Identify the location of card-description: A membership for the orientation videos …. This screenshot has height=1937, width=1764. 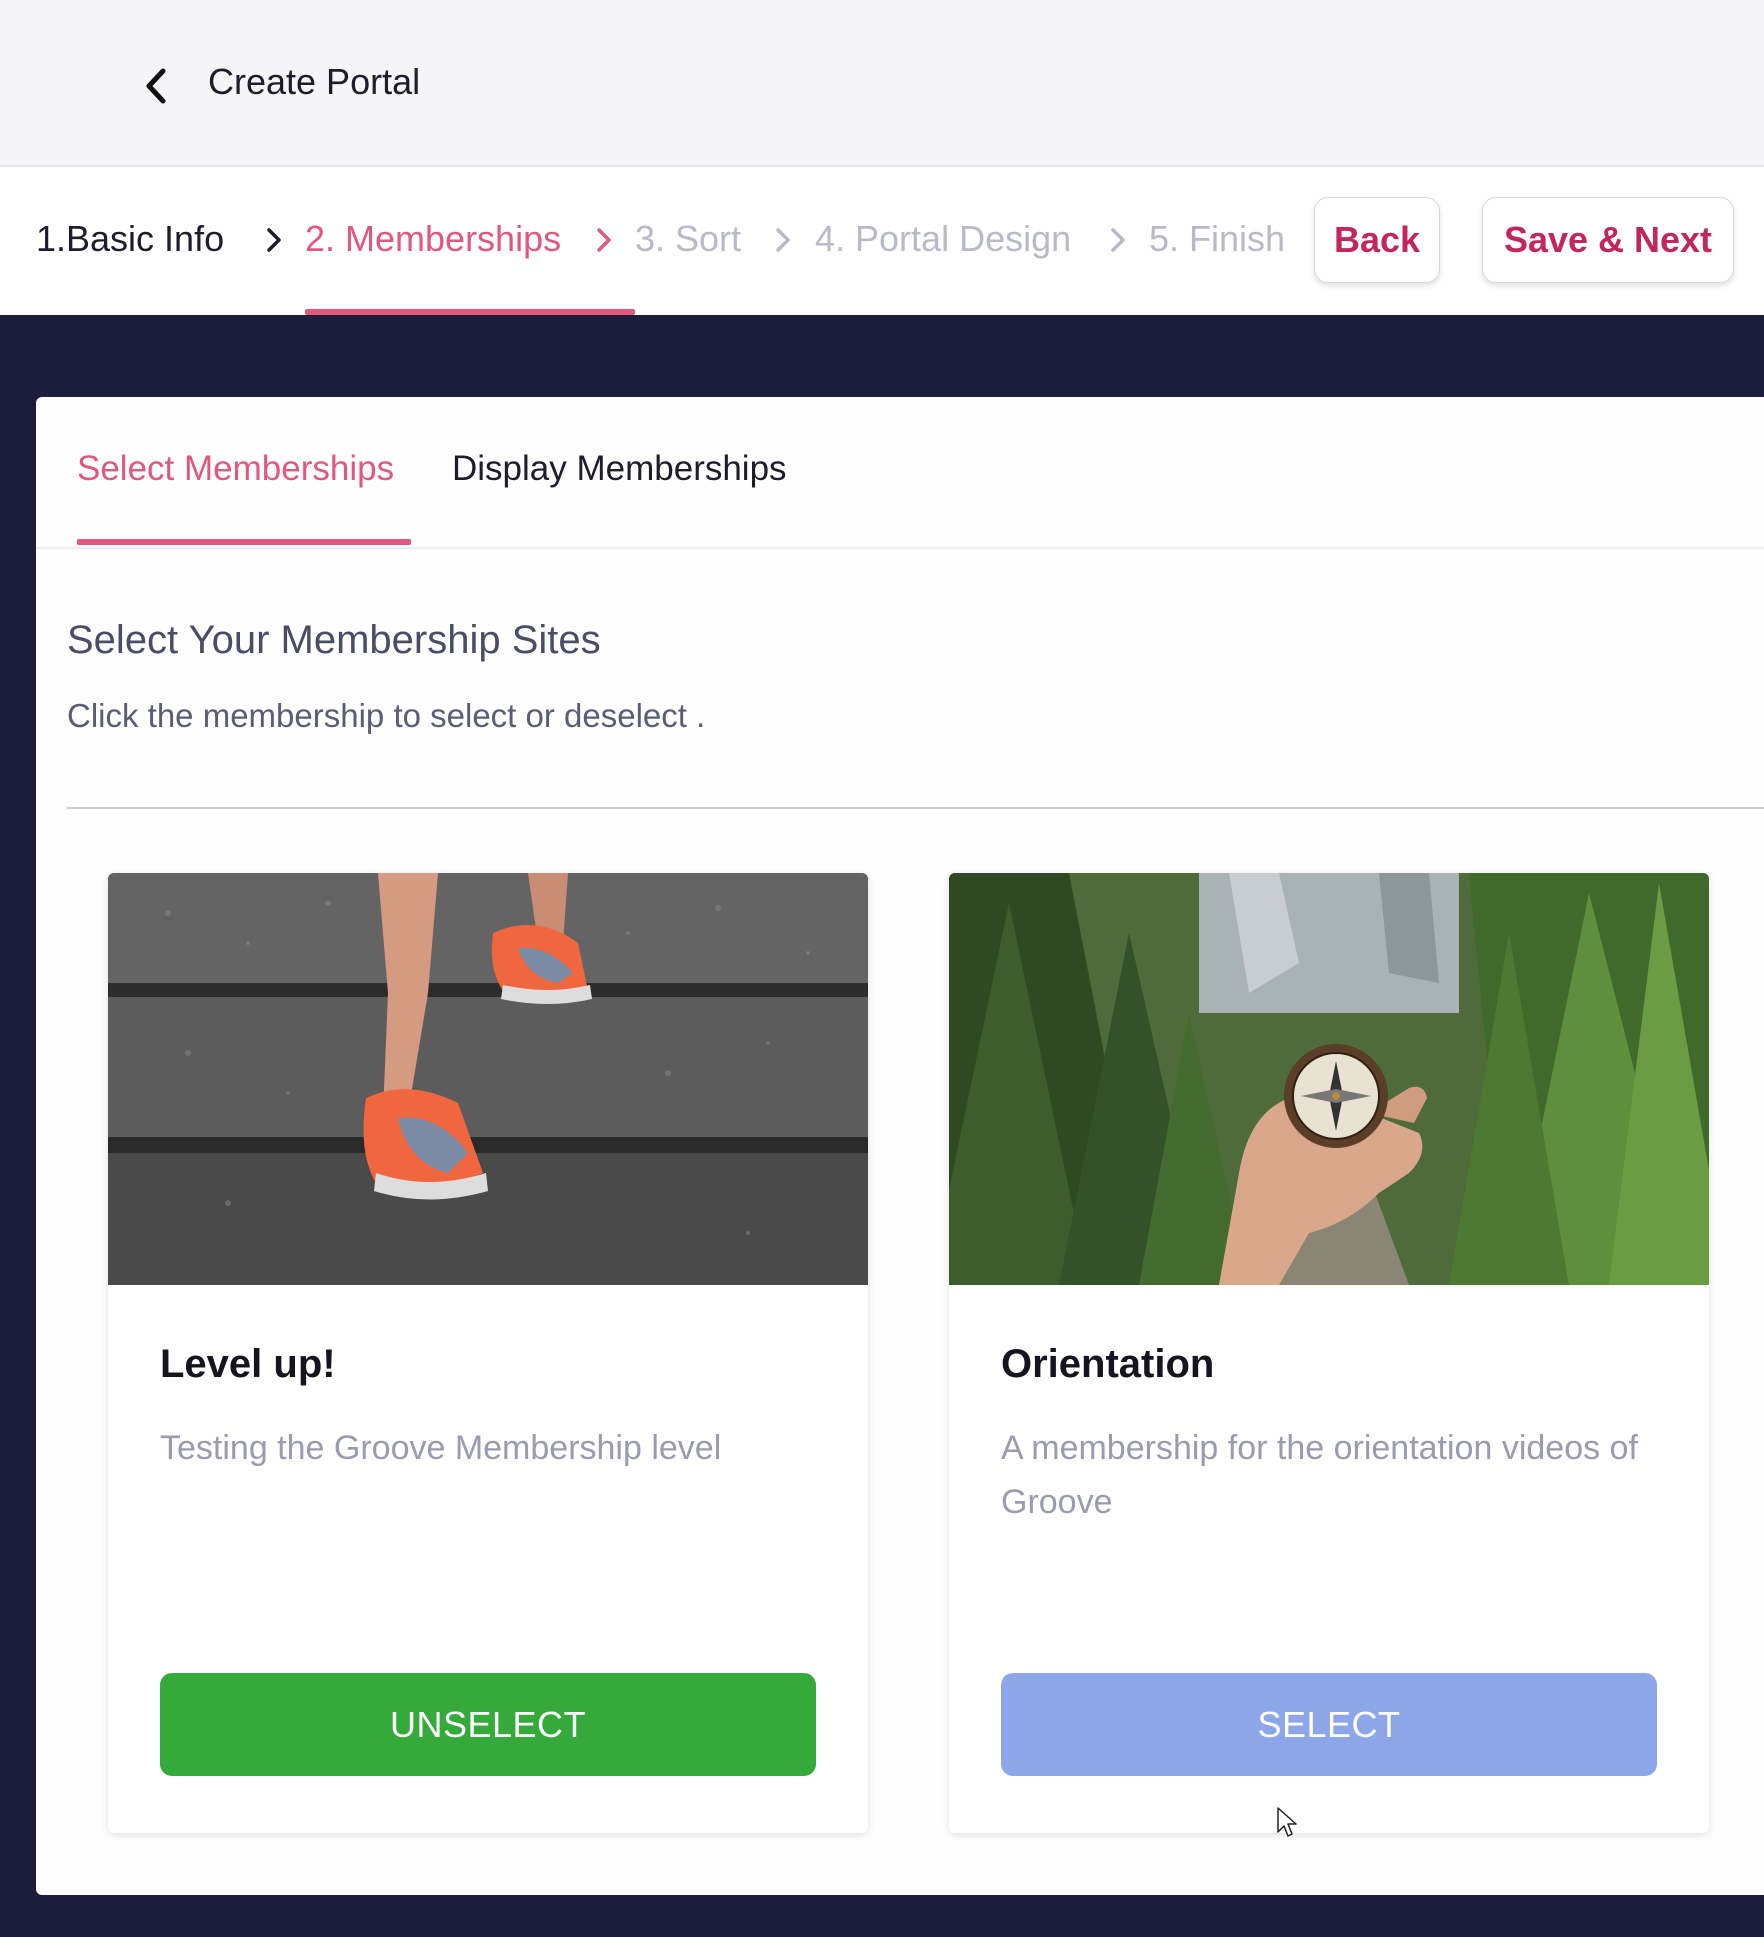
(1319, 1475).